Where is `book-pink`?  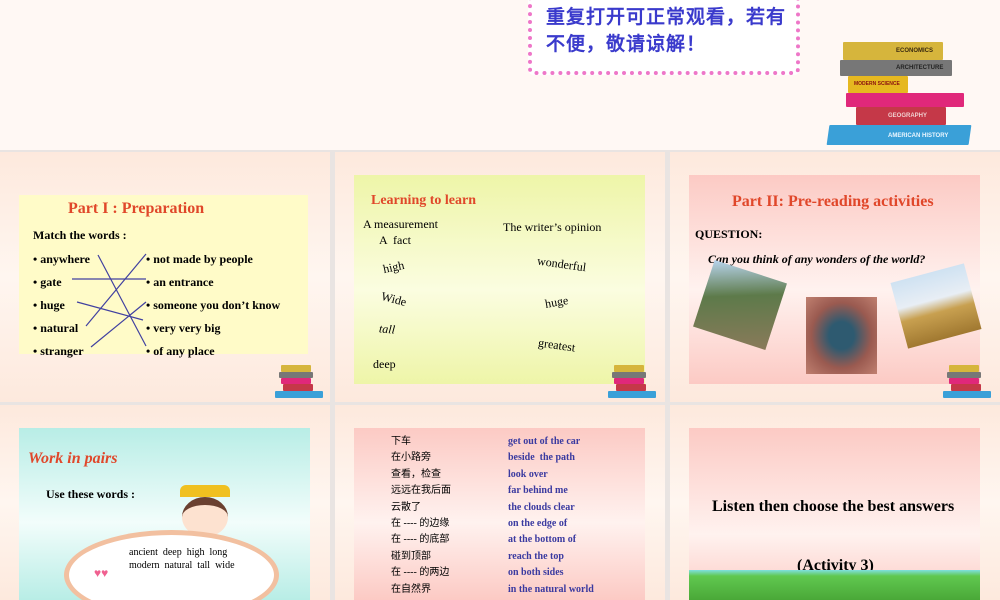 book-pink is located at coordinates (905, 100).